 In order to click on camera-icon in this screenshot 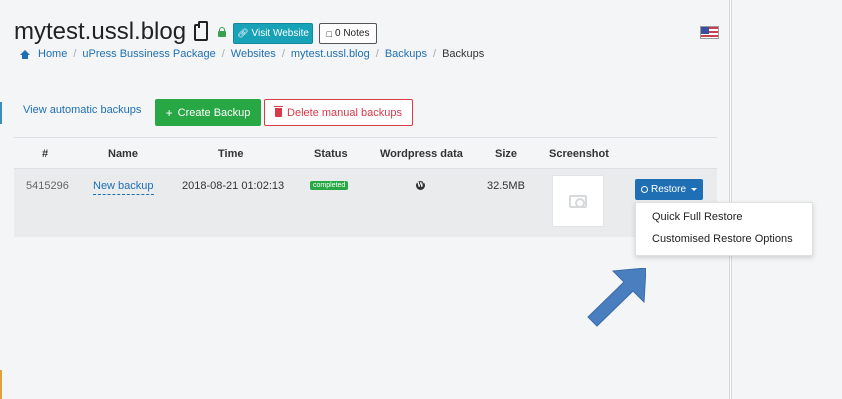, I will do `click(578, 201)`.